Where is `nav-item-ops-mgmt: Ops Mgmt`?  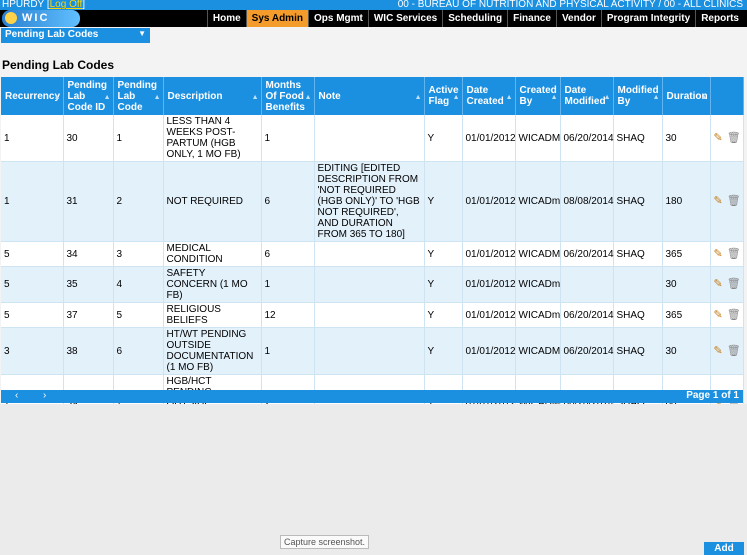
nav-item-ops-mgmt: Ops Mgmt is located at coordinates (337, 18).